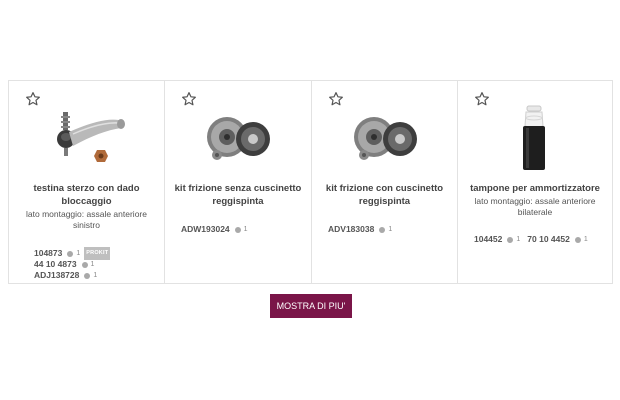  What do you see at coordinates (205, 229) in the screenshot?
I see `product-code: ADW193024` at bounding box center [205, 229].